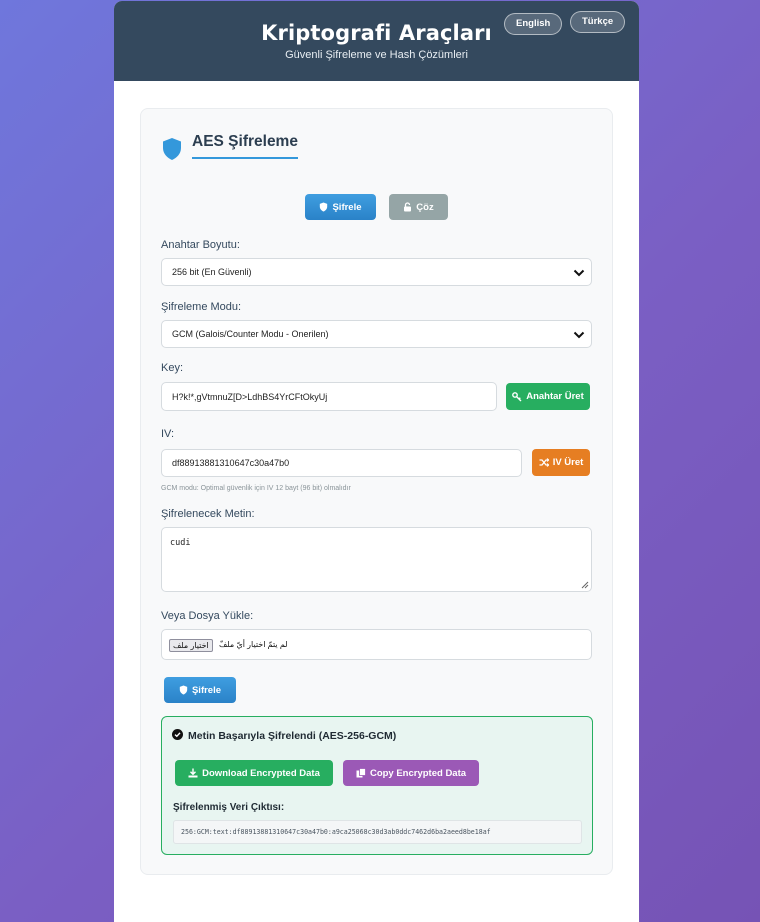 Image resolution: width=760 pixels, height=922 pixels. Describe the element at coordinates (544, 462) in the screenshot. I see `shuffle-icon` at that location.